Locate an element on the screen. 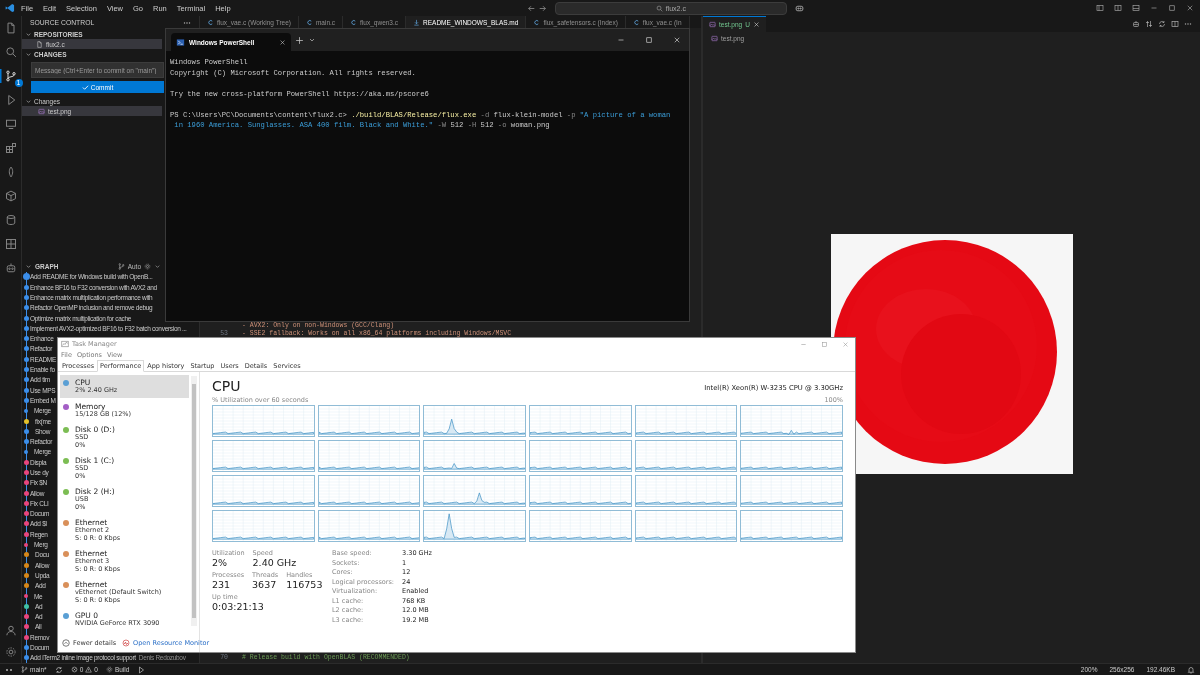 This screenshot has height=675, width=1200. stat-value: 231 is located at coordinates (222, 585).